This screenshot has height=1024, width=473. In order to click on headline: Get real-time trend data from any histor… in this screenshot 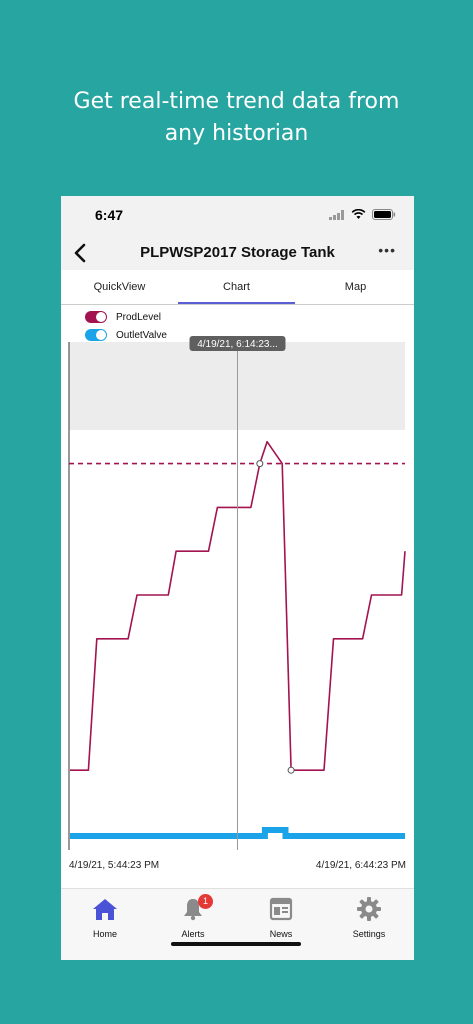, I will do `click(236, 118)`.